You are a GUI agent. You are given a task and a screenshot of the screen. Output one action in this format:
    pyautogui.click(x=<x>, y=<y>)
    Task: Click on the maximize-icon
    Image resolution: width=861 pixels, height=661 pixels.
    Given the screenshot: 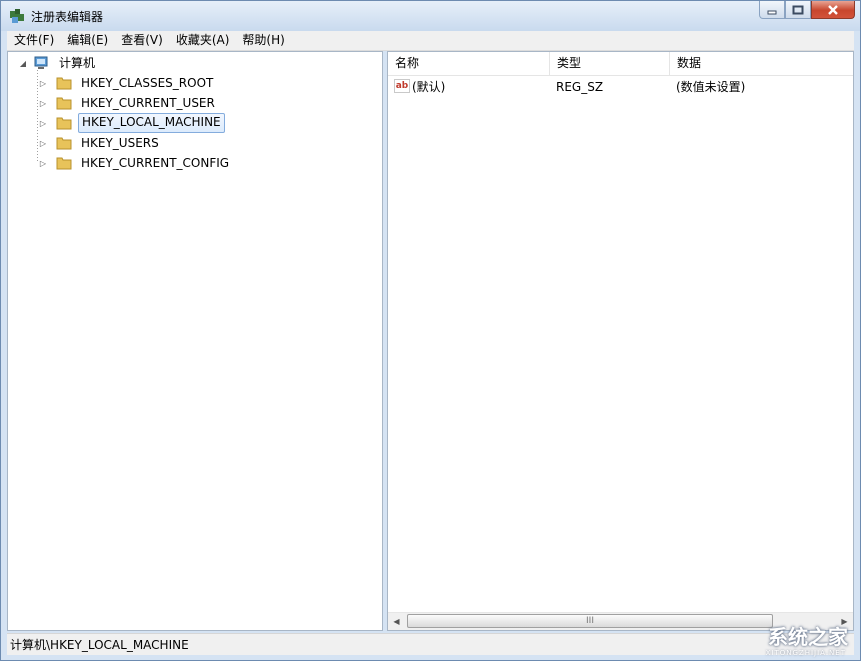 What is the action you would take?
    pyautogui.click(x=798, y=10)
    